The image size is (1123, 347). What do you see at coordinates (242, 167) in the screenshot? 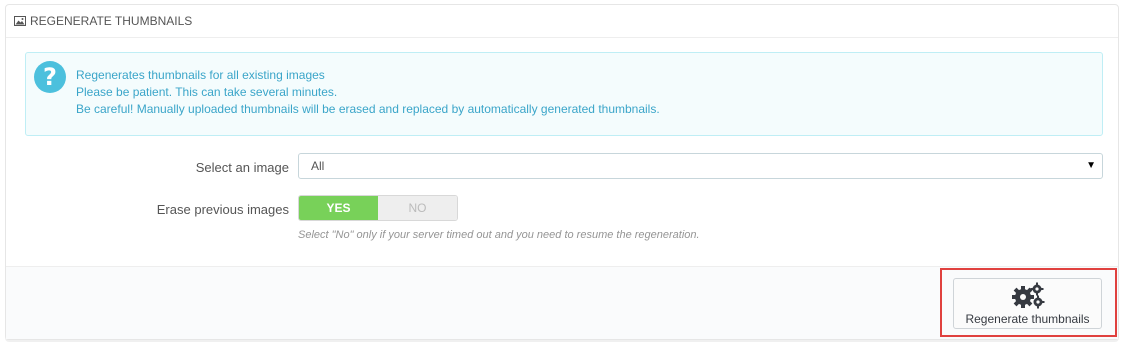
I see `select-image-label: Select an image` at bounding box center [242, 167].